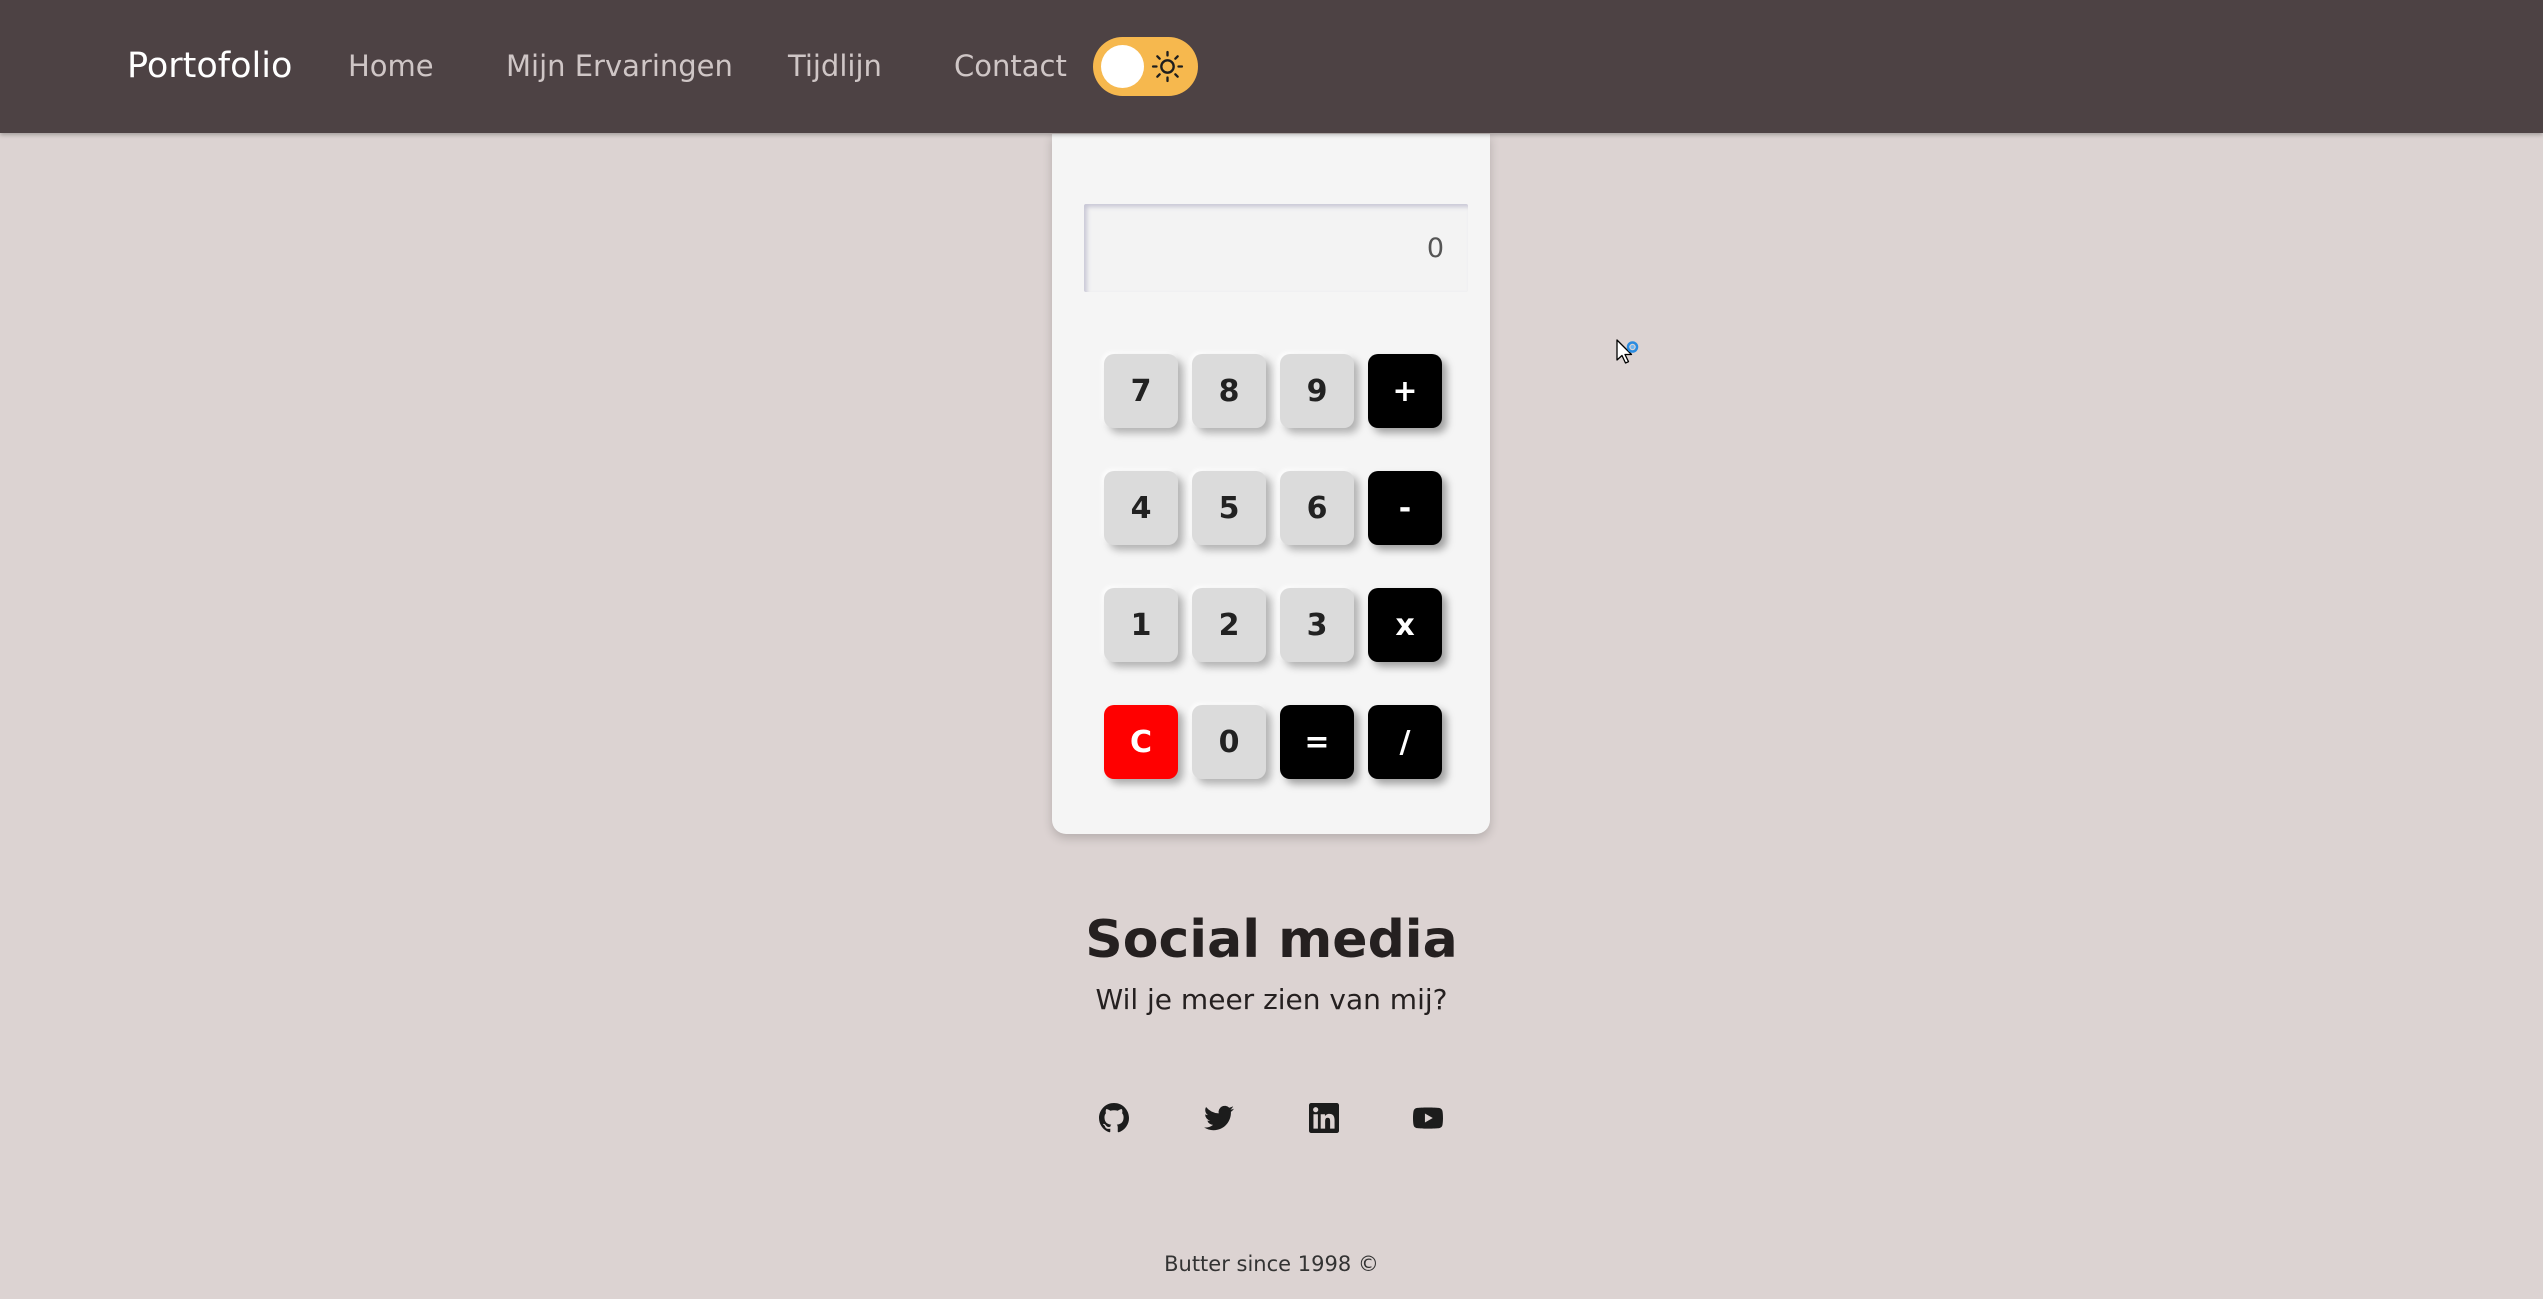 Image resolution: width=2543 pixels, height=1299 pixels. Describe the element at coordinates (1271, 1264) in the screenshot. I see `footer-text: Butter since 1998 ©` at that location.